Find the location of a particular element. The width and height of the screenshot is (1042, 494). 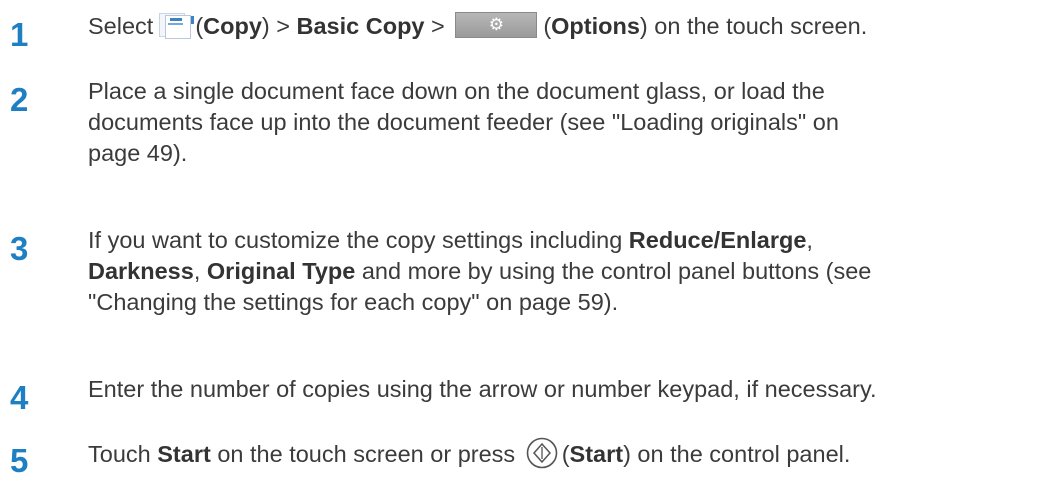

step-text-segment: Select is located at coordinates (121, 26).